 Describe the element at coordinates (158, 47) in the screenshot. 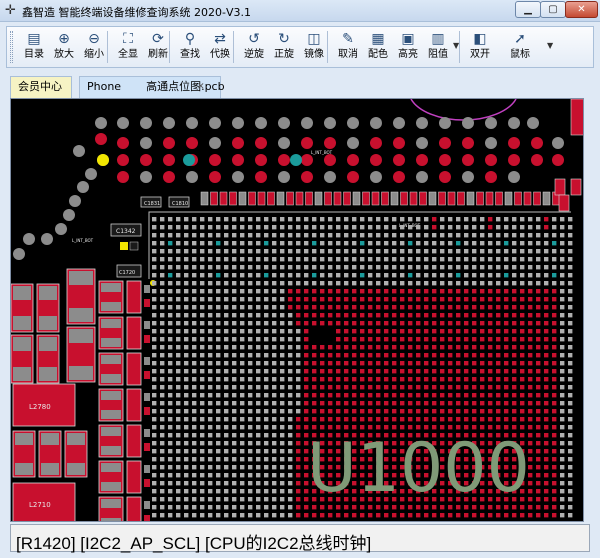

I see `toolbar-button-refresh: ⟳ 刷新` at that location.